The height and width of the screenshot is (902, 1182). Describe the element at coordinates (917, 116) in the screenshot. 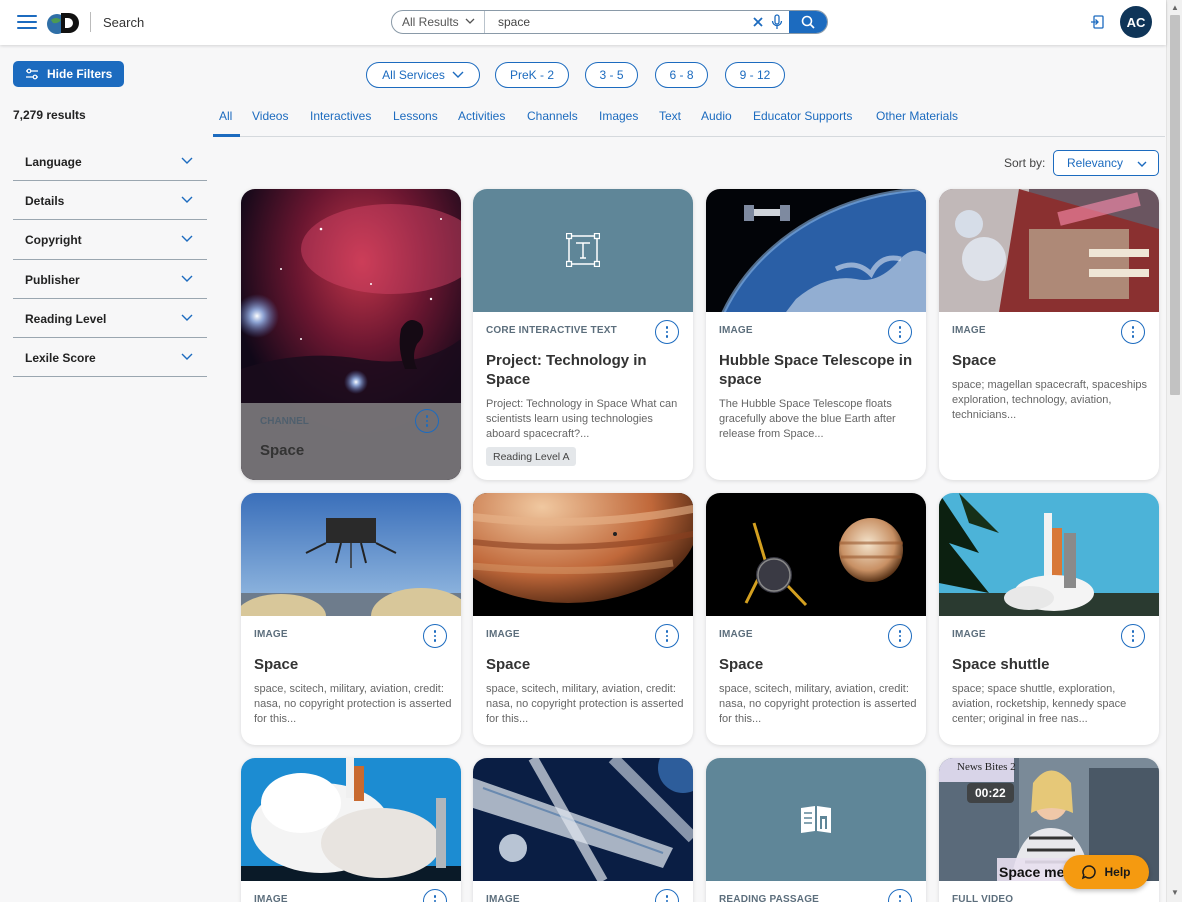

I see `tab-other-materials: Other Materials` at that location.